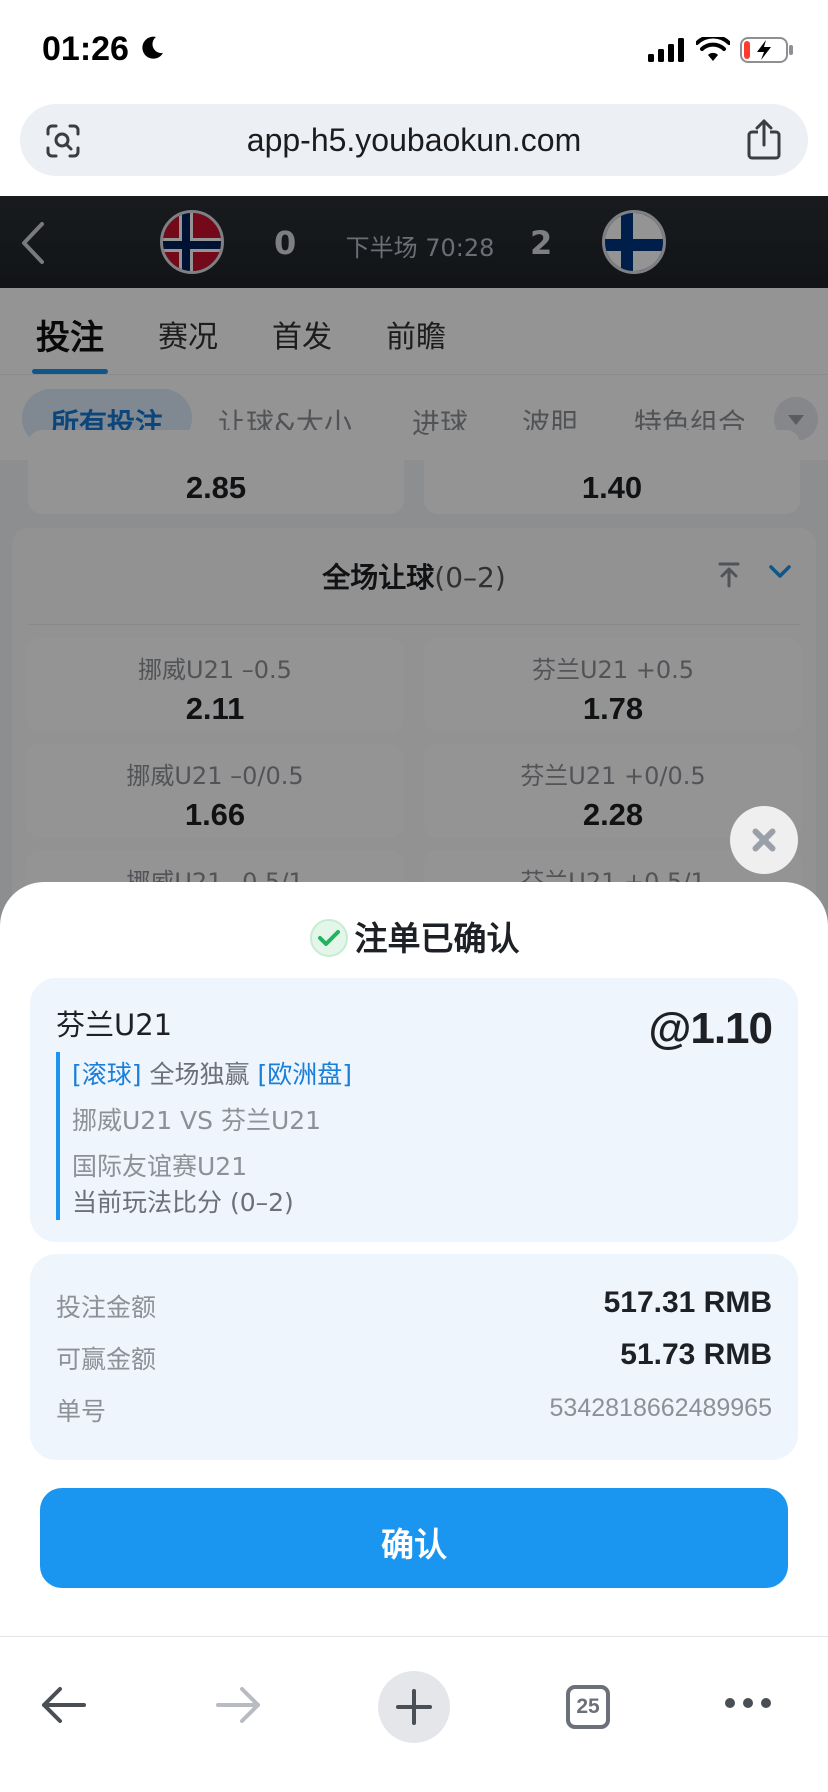 This screenshot has height=1792, width=828. Describe the element at coordinates (766, 50) in the screenshot. I see `battery-charging-icon` at that location.